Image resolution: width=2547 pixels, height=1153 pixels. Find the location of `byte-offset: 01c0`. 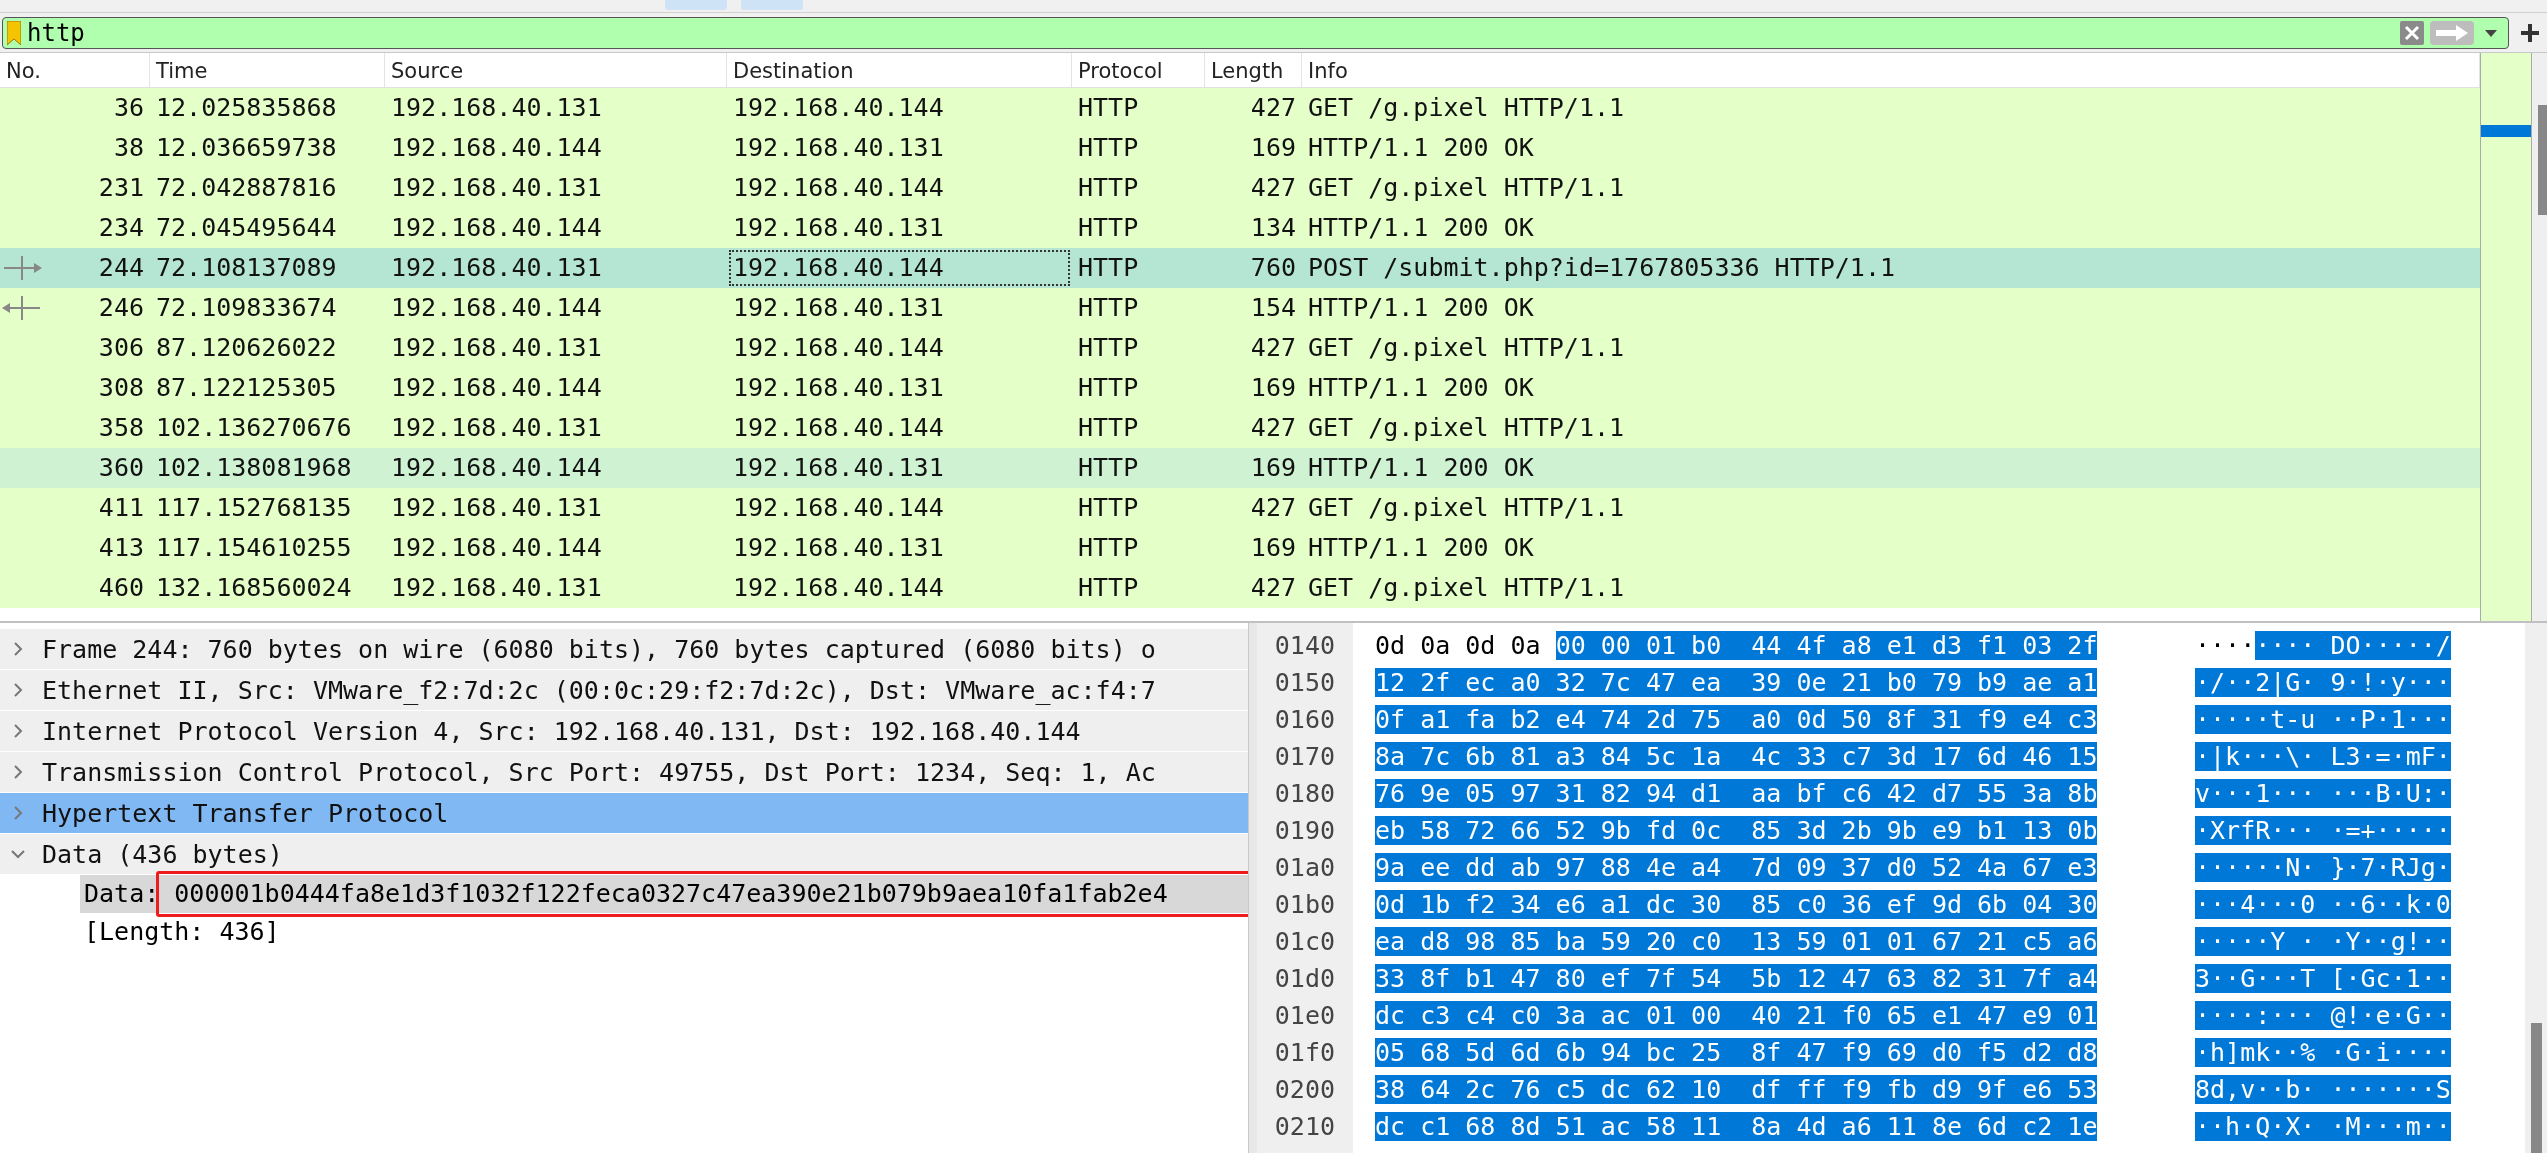

byte-offset: 01c0 is located at coordinates (1304, 942).